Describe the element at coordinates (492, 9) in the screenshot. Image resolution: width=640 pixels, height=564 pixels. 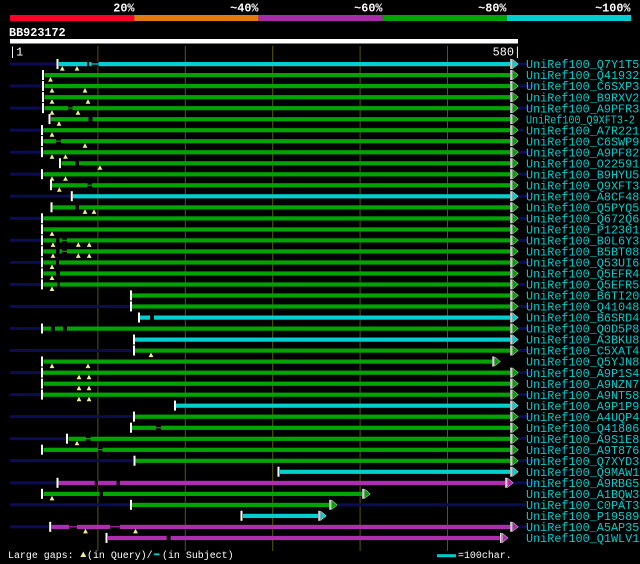
I see `svg-text: ~80%` at that location.